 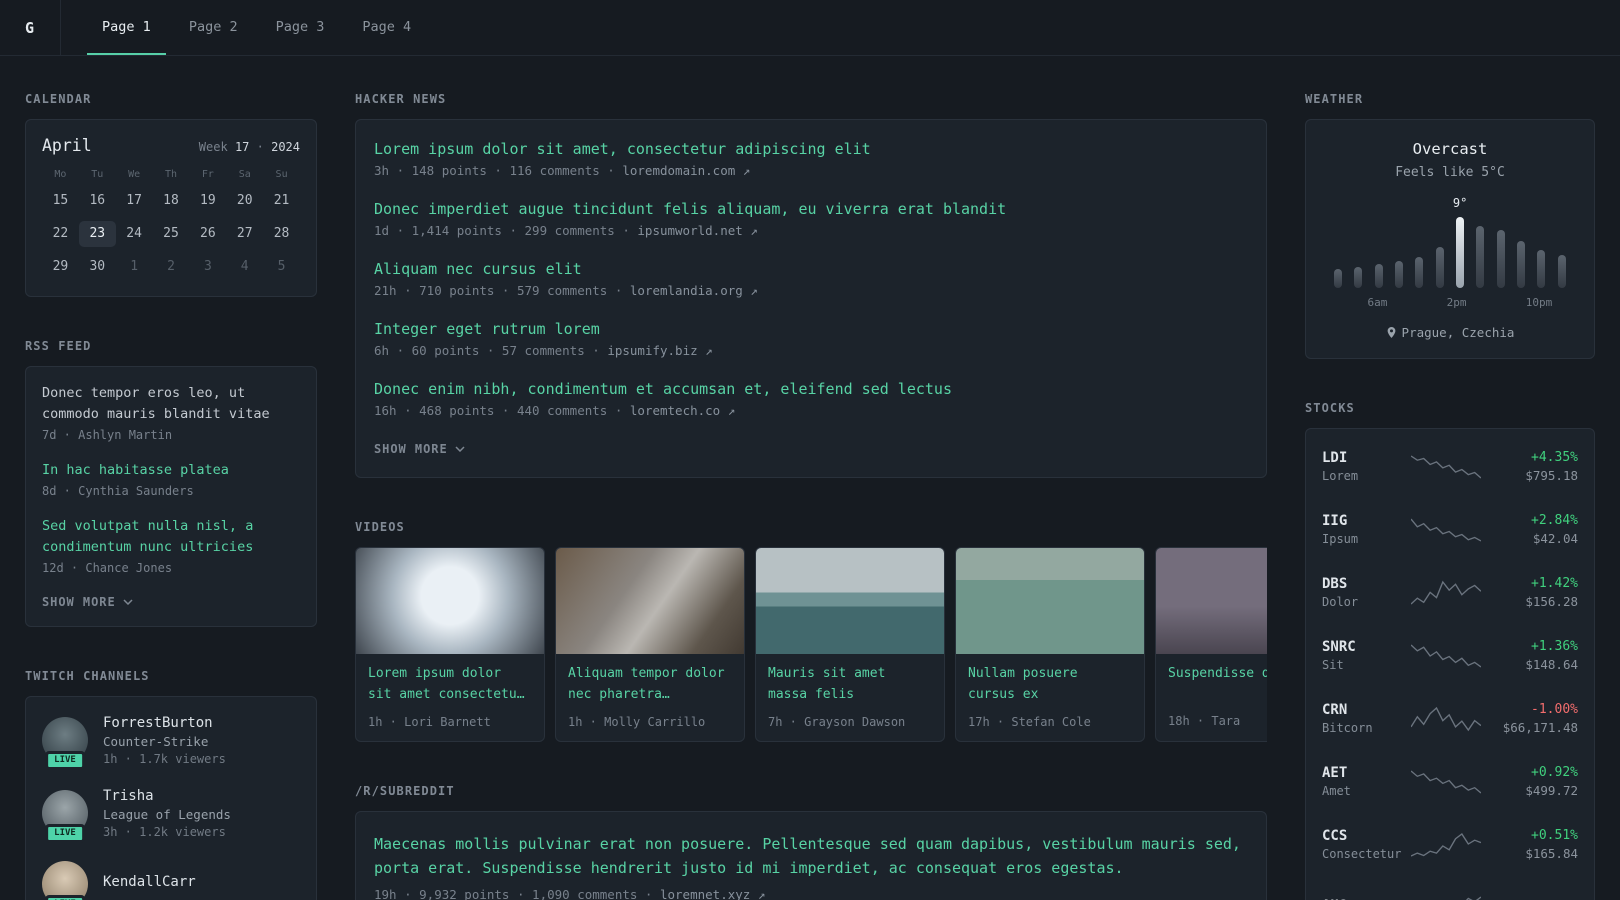 I want to click on stock-row: LDI Lorem +4.35% $795.18, so click(x=1450, y=466).